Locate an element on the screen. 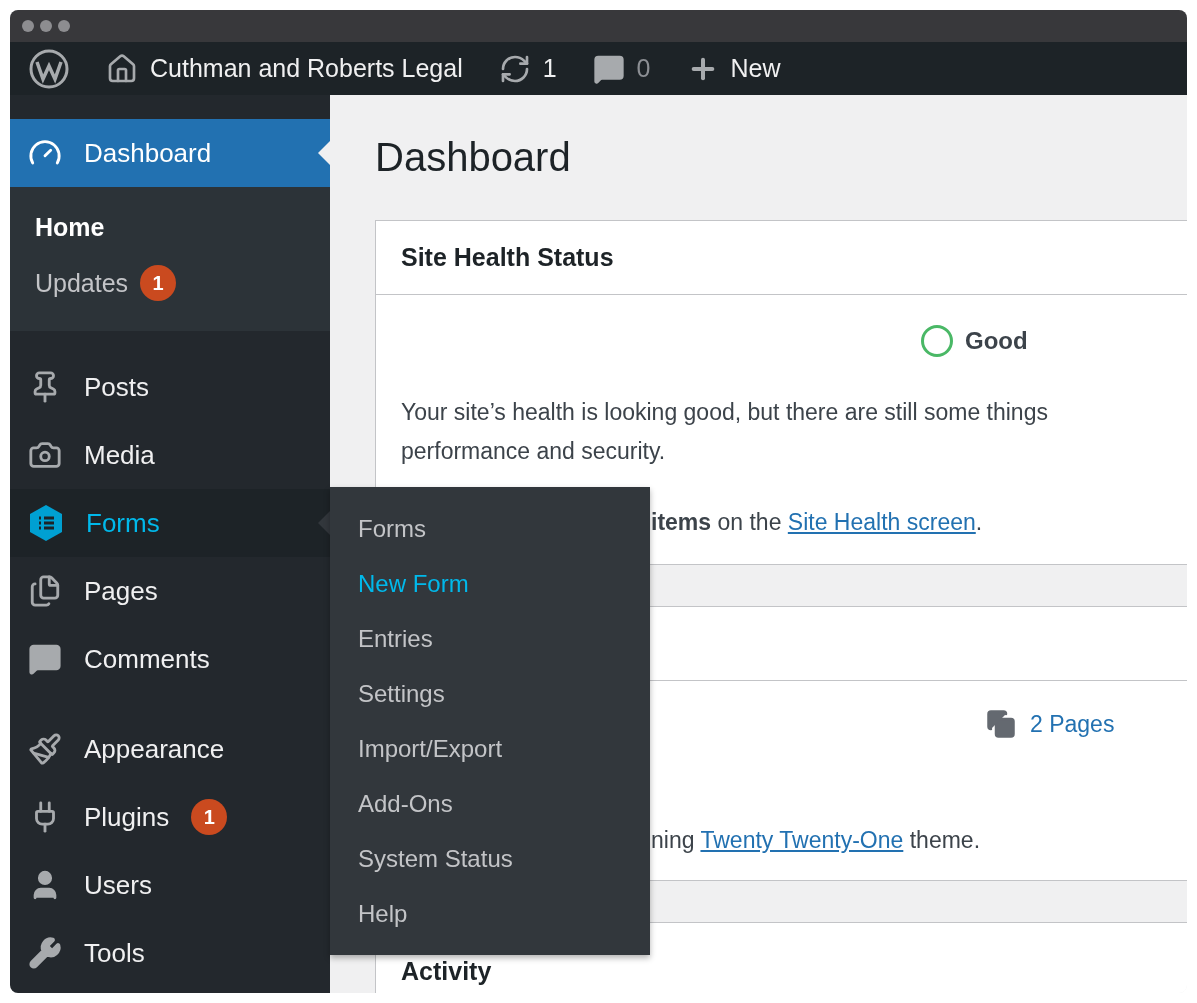 Image resolution: width=1197 pixels, height=1003 pixels. forms-hexagon-icon is located at coordinates (46, 523).